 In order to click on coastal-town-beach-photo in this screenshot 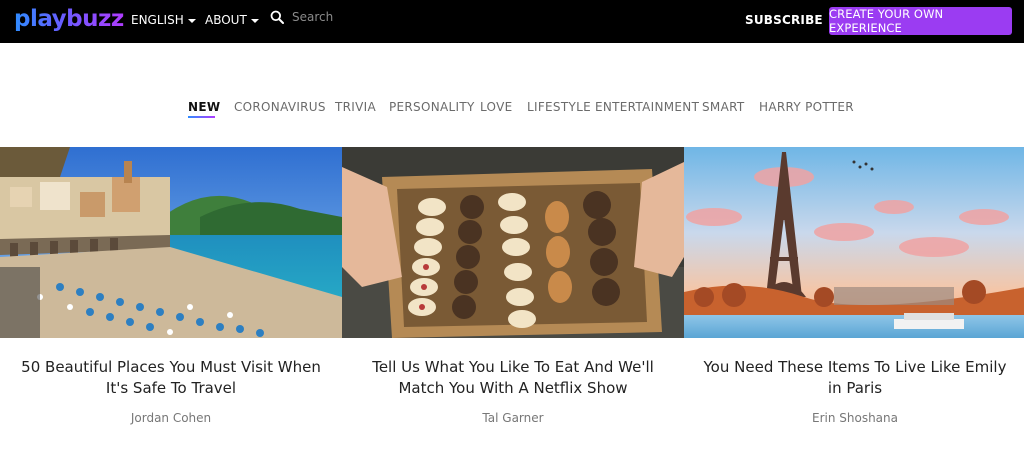, I will do `click(171, 242)`.